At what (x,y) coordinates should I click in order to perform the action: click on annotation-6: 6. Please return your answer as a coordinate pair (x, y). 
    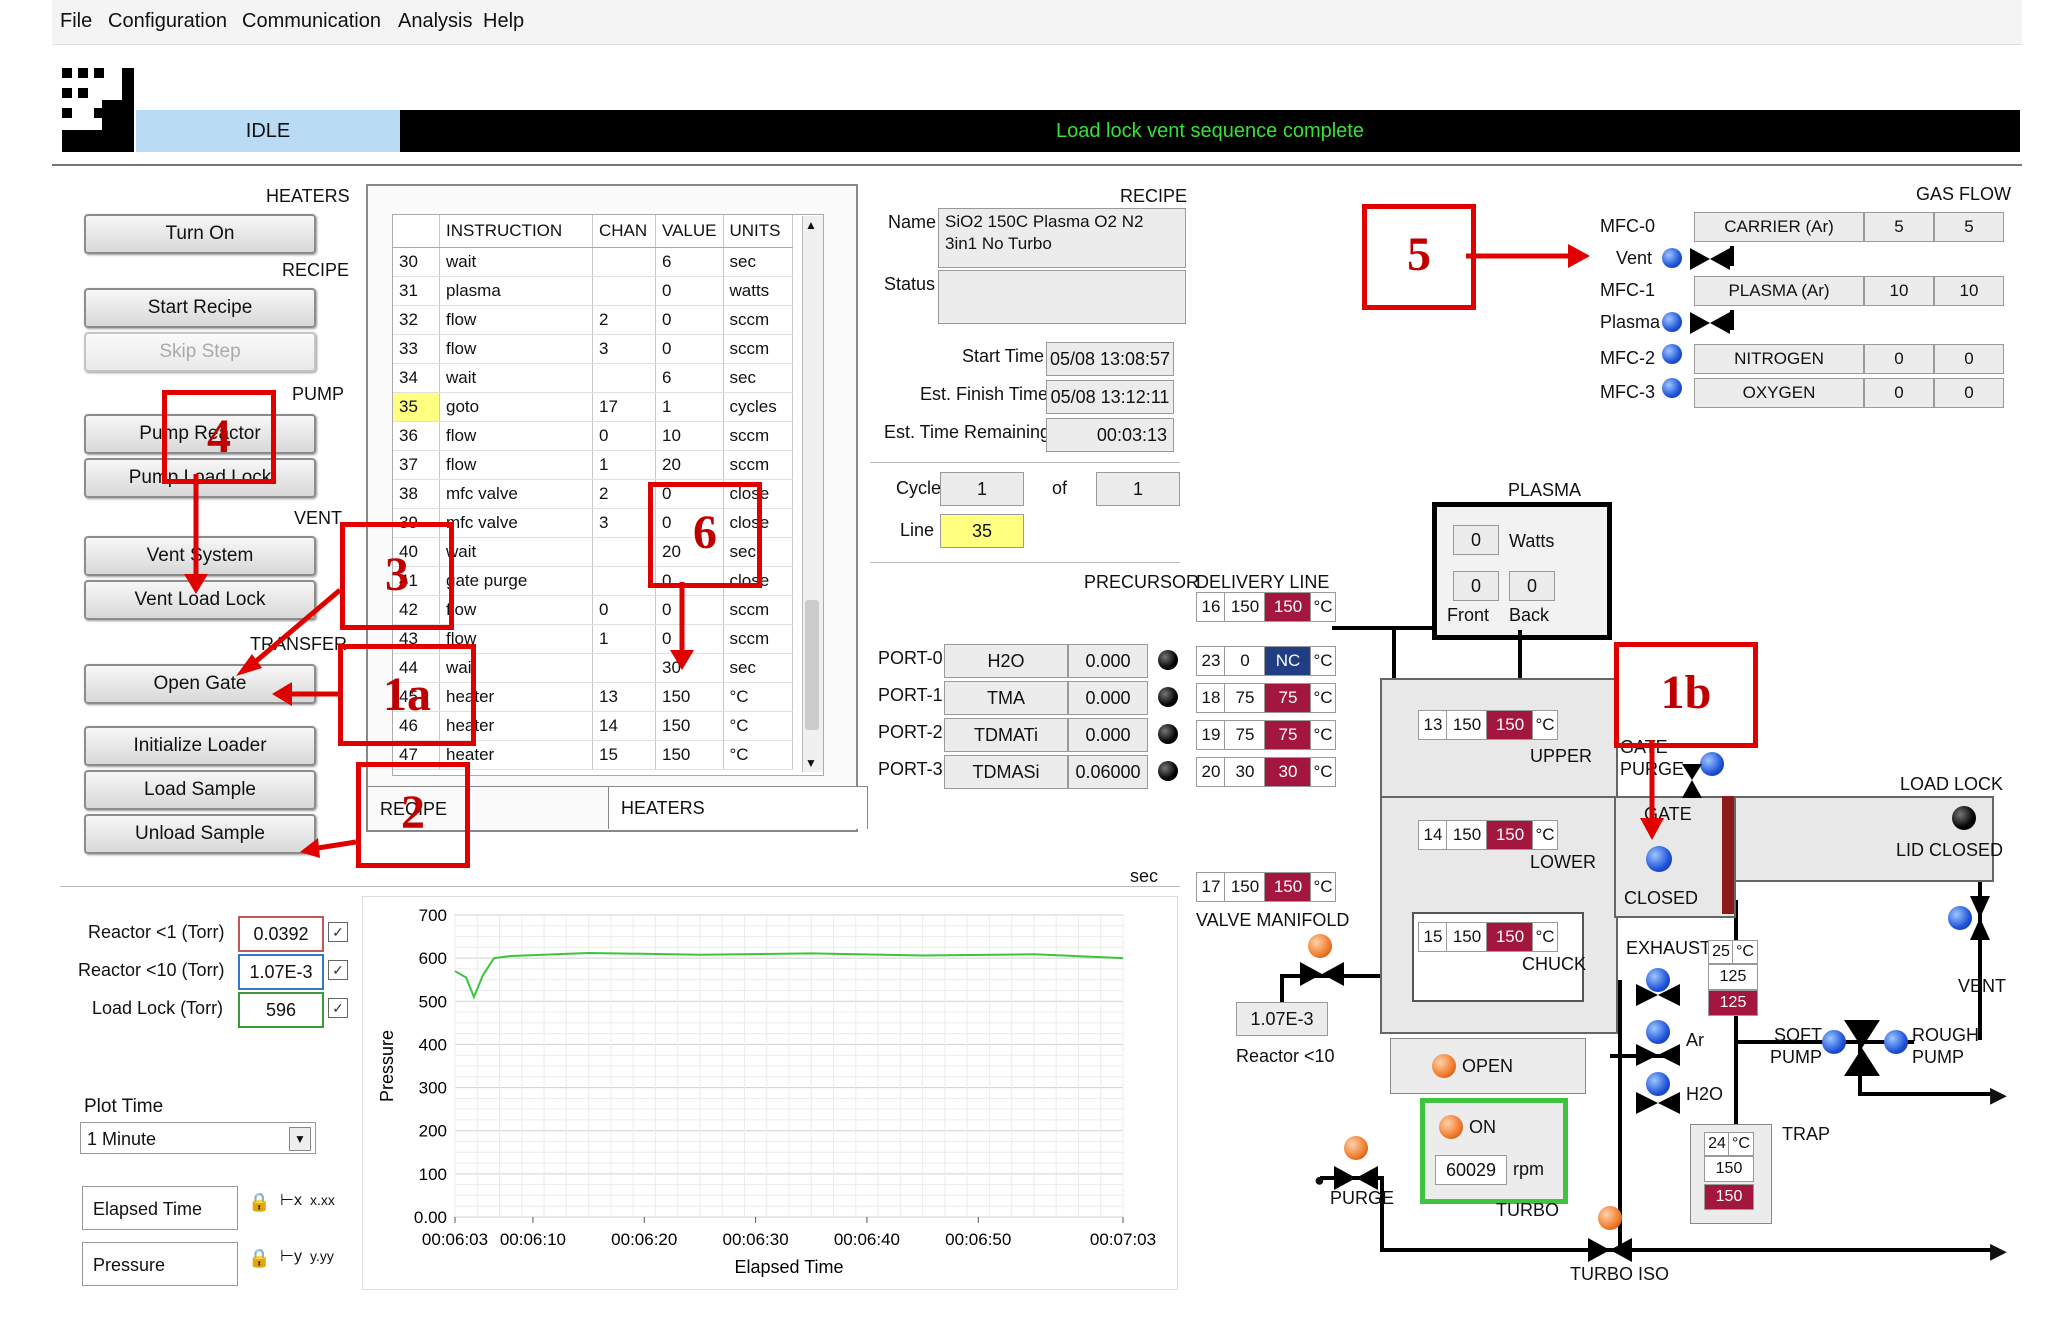
    Looking at the image, I should click on (705, 535).